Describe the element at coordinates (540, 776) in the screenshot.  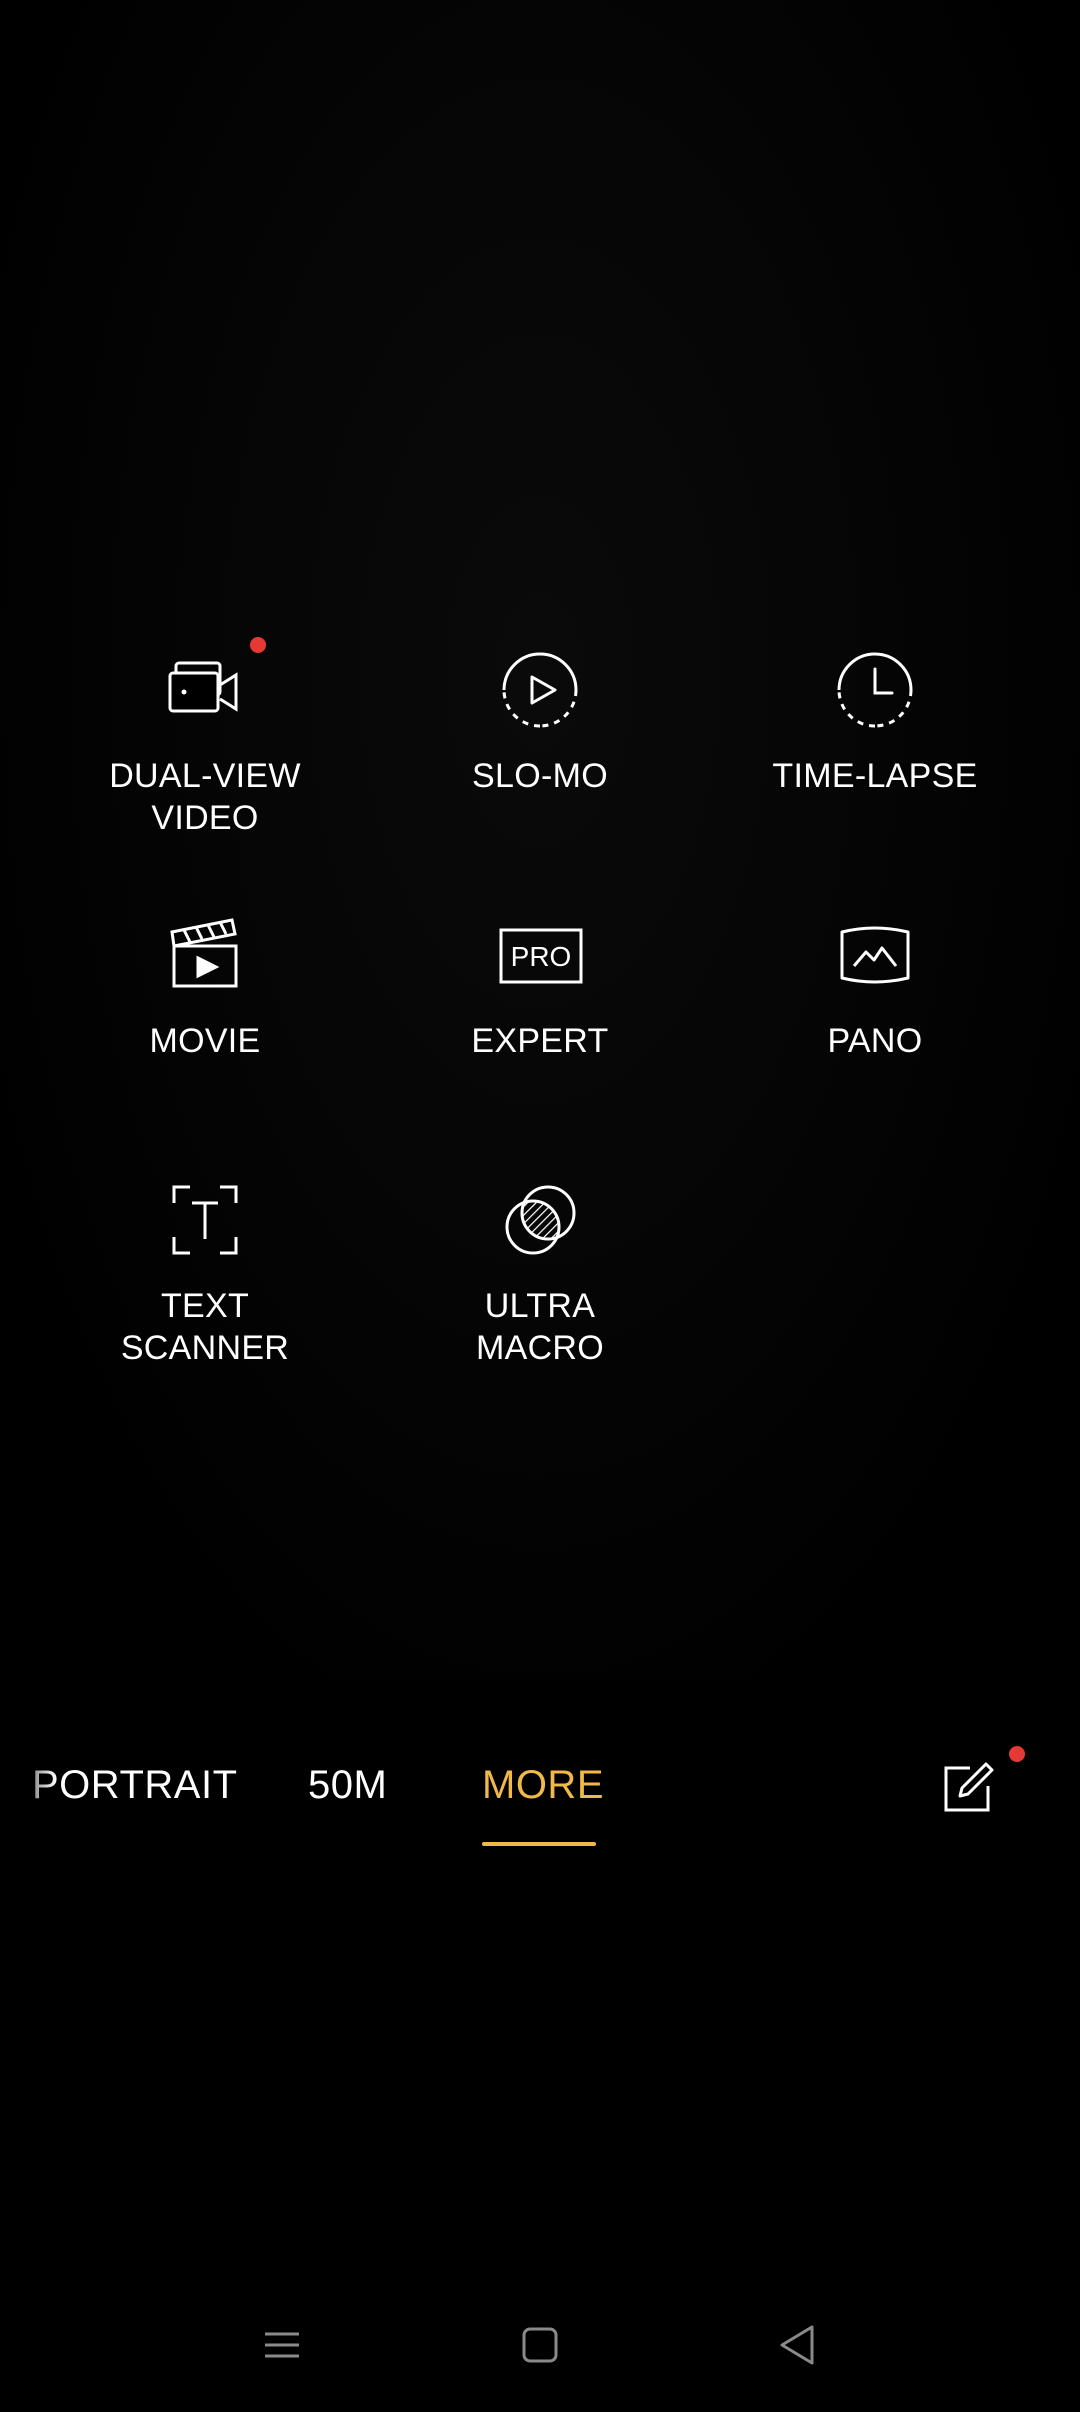
I see `mode-label: SLO-MO` at that location.